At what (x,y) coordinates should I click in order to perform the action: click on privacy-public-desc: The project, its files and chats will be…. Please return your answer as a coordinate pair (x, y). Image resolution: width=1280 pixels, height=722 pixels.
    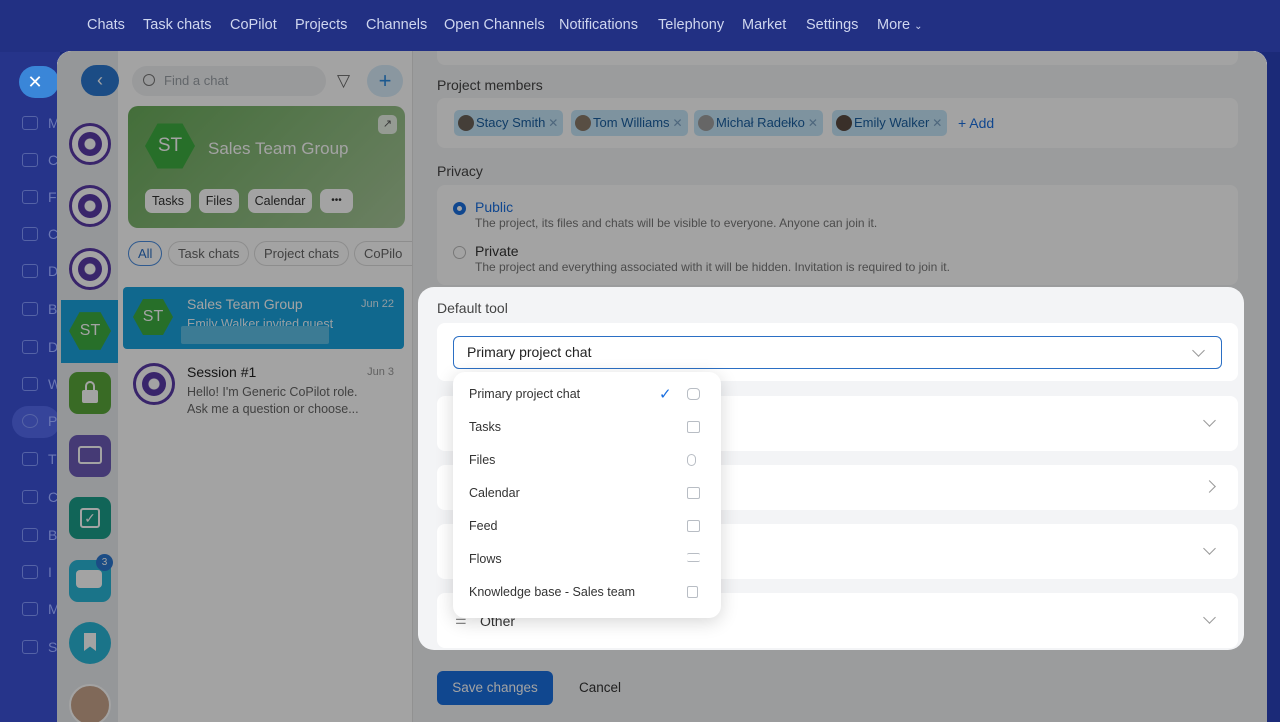
    Looking at the image, I should click on (676, 223).